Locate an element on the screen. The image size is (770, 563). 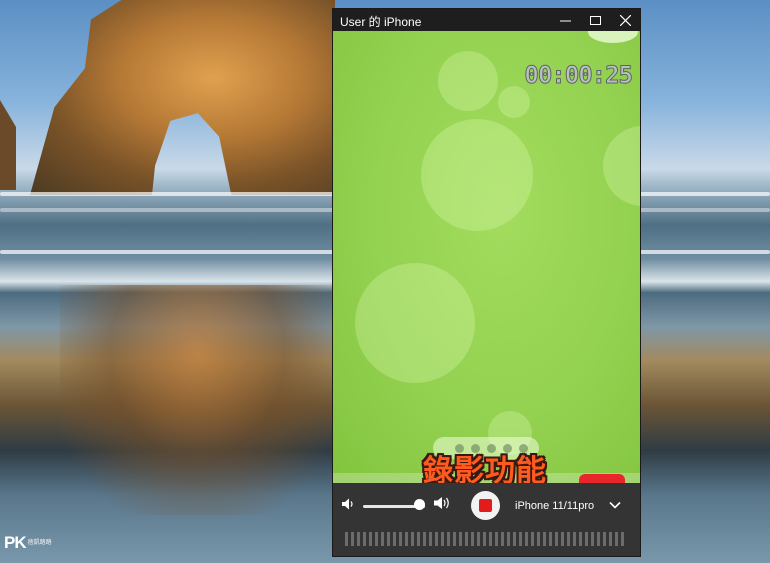
minimize-button is located at coordinates (565, 20).